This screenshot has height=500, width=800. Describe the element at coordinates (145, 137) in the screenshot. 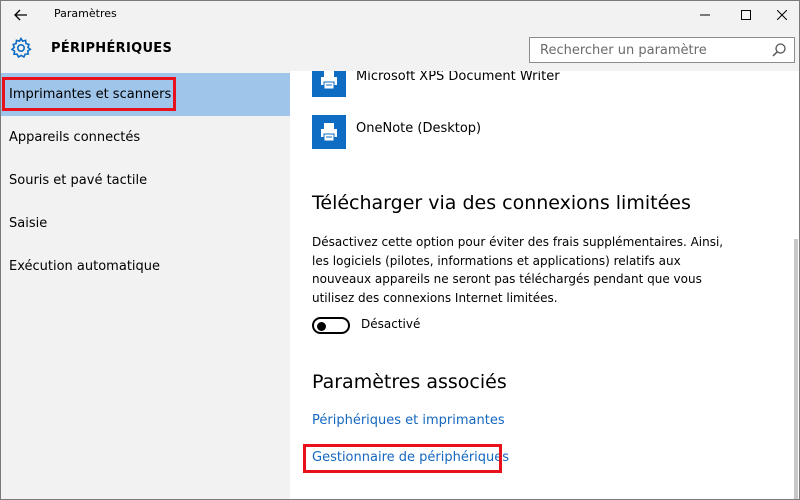

I see `sidebar-item-connected-devices: Appareils connectés` at that location.